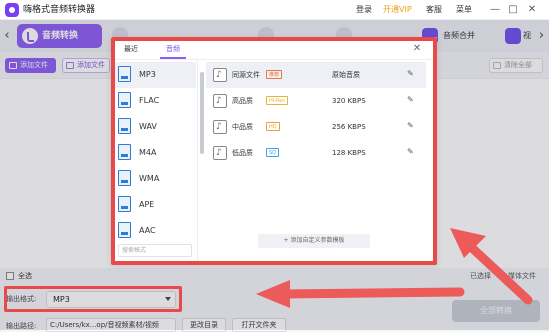 The width and height of the screenshot is (549, 332). I want to click on annotation-arrows, so click(394, 268).